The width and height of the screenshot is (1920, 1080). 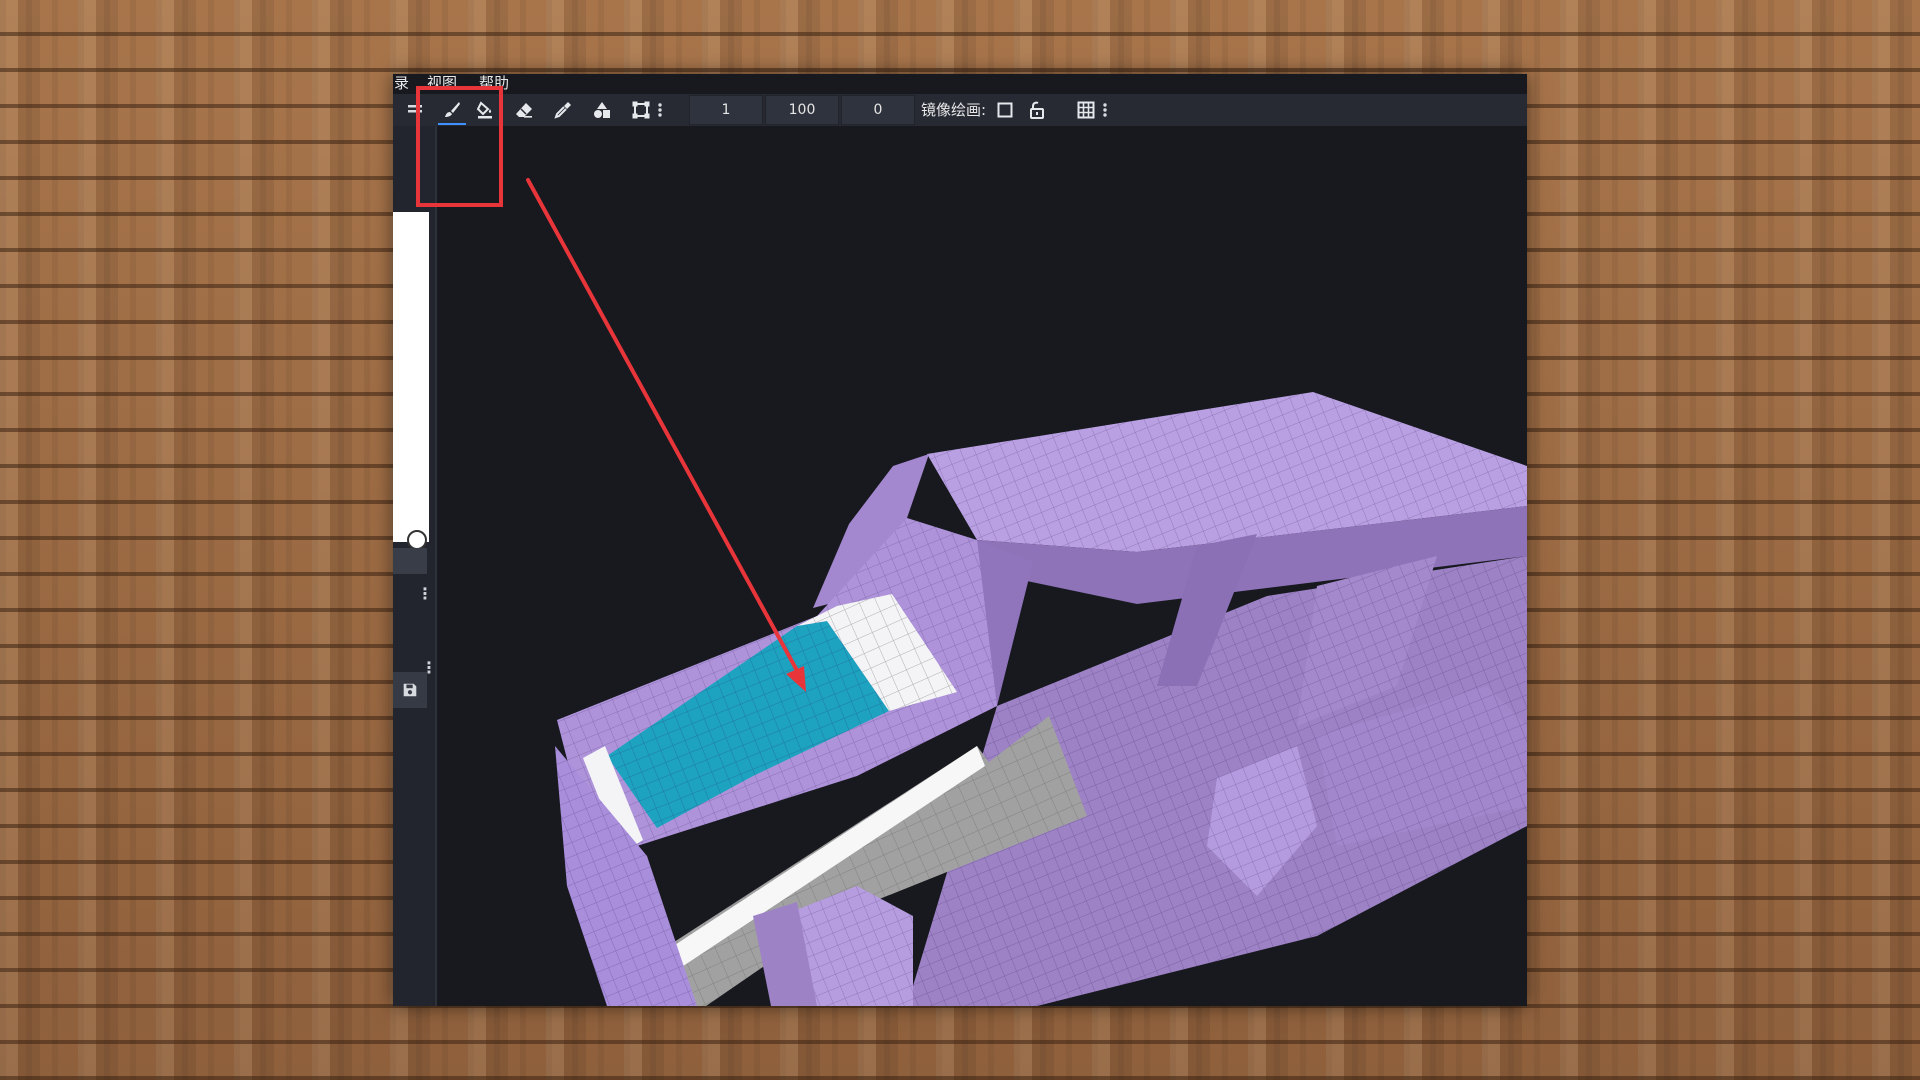 I want to click on more-options-icon, so click(x=1105, y=110).